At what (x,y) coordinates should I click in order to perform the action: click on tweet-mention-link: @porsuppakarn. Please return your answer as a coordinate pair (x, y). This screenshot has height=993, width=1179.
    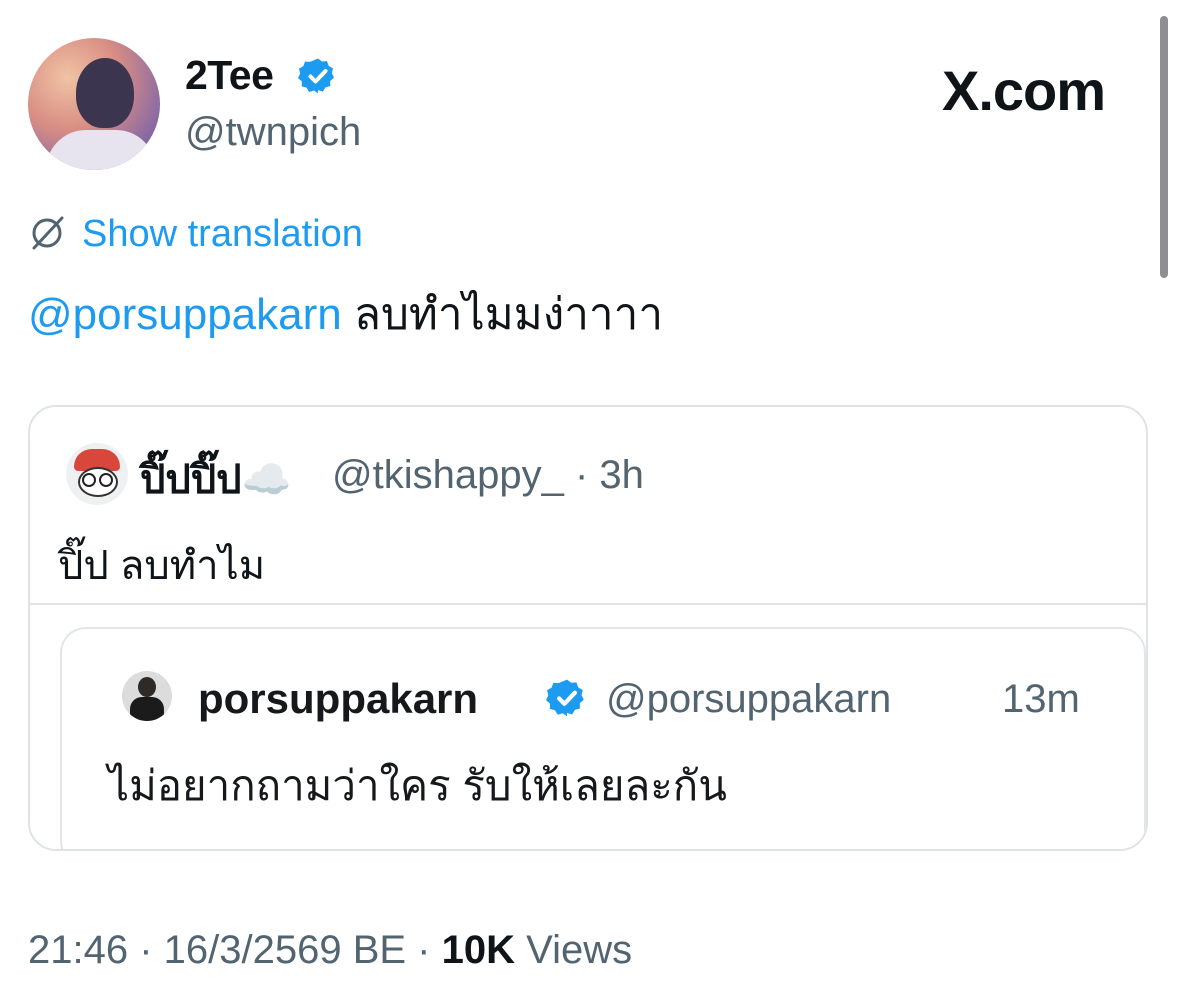
    Looking at the image, I should click on (185, 314).